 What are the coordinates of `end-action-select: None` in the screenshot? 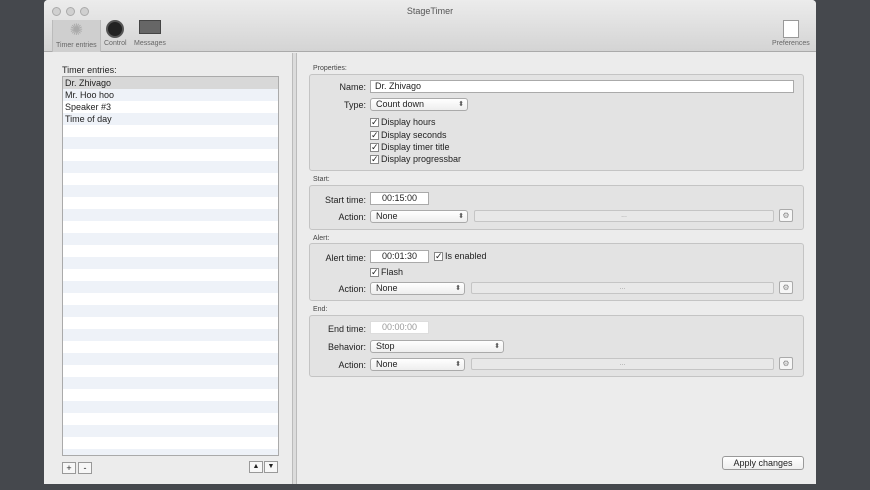 It's located at (417, 364).